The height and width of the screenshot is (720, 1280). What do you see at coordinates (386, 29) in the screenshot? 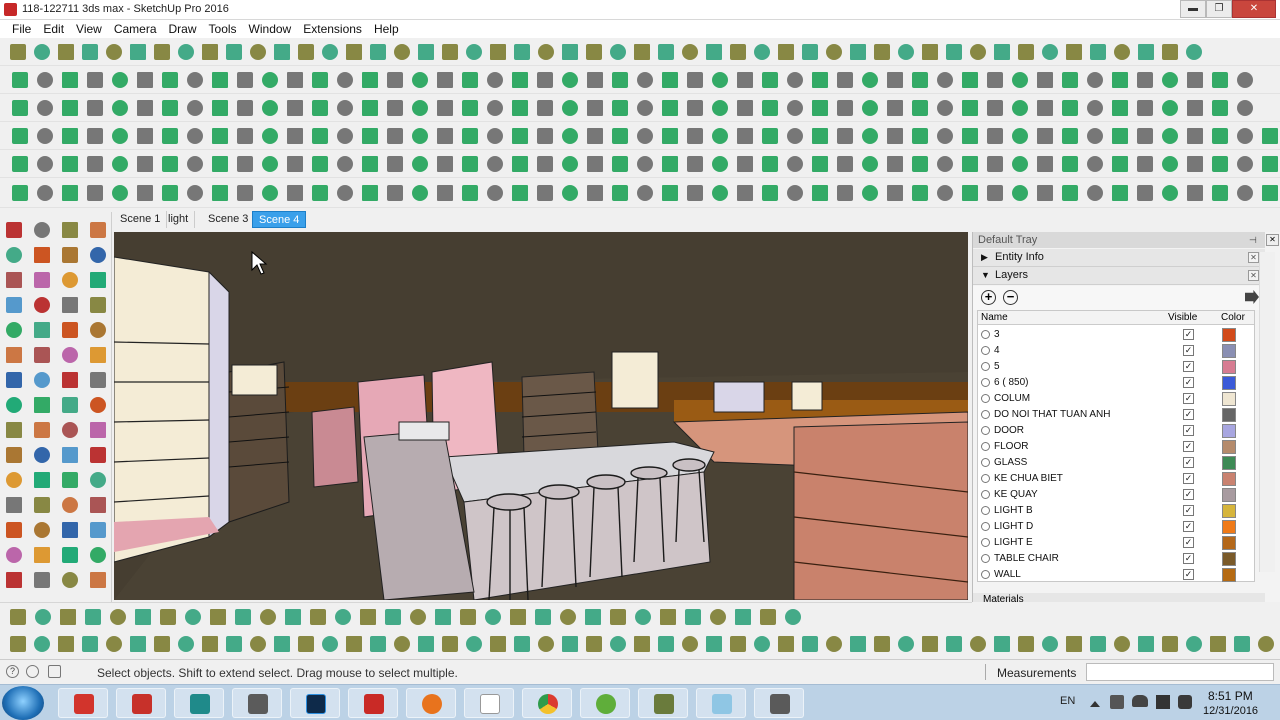
I see `menu-help: Help` at bounding box center [386, 29].